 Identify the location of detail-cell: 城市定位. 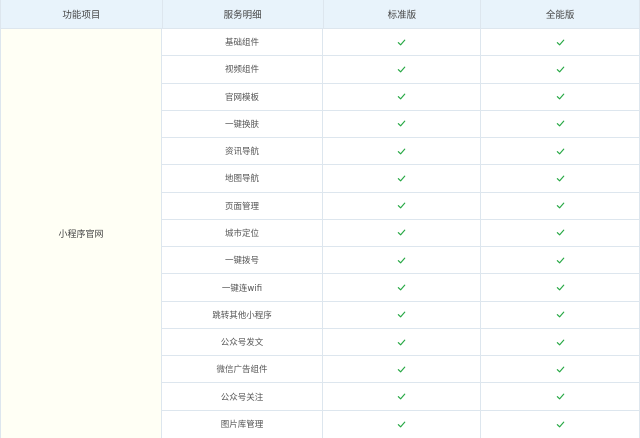
(242, 233).